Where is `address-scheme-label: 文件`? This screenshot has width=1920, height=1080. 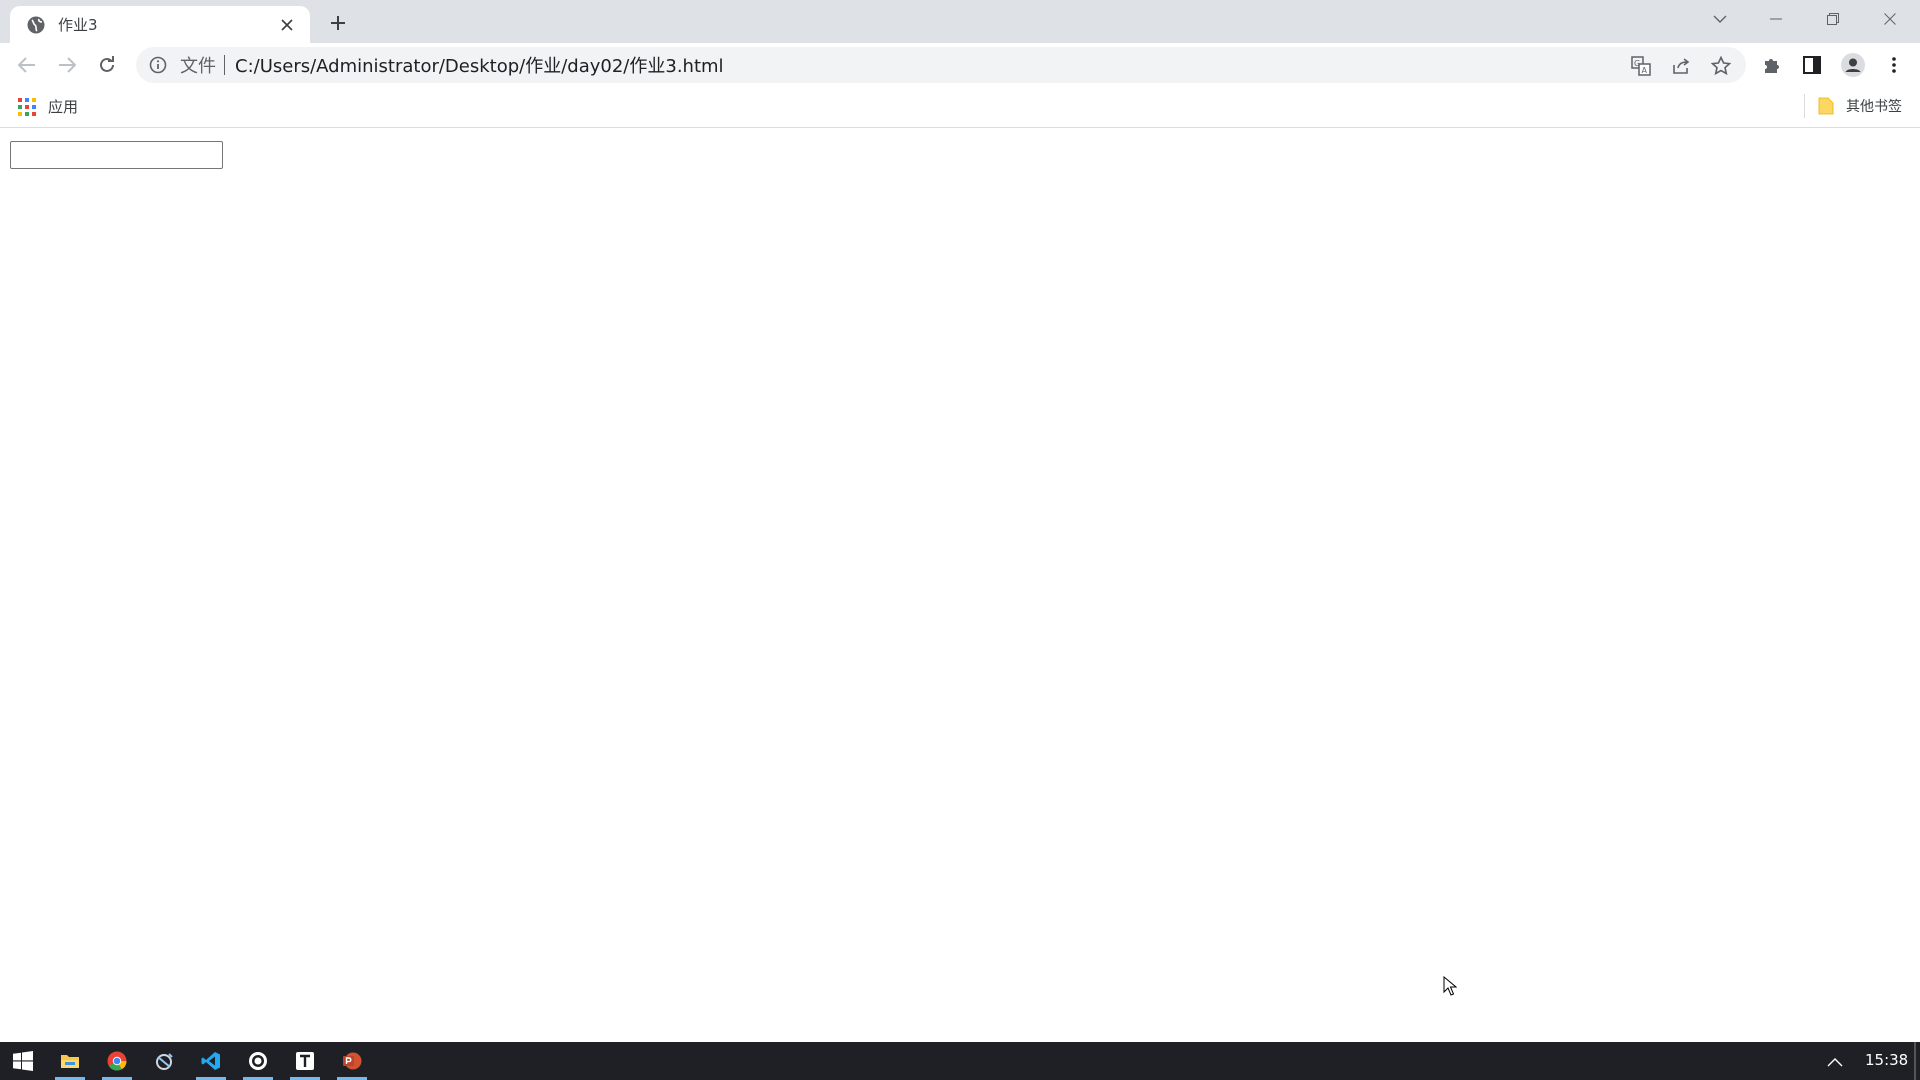
address-scheme-label: 文件 is located at coordinates (198, 66).